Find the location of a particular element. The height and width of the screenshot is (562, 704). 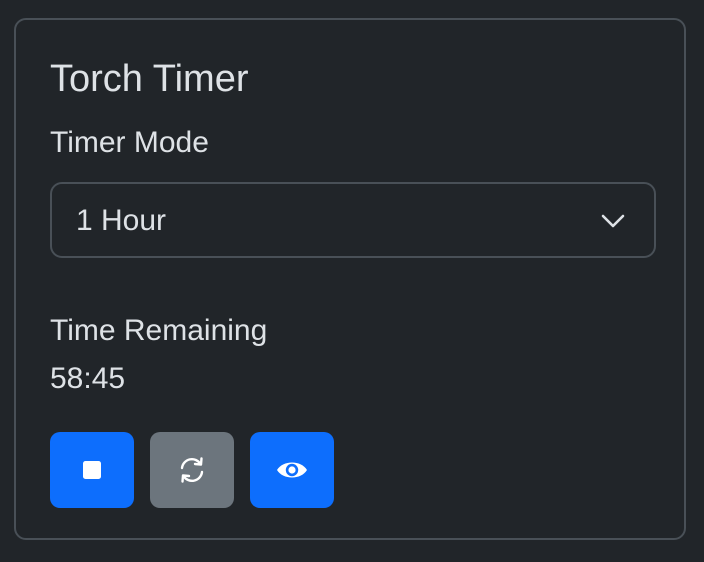

stop-icon is located at coordinates (92, 470).